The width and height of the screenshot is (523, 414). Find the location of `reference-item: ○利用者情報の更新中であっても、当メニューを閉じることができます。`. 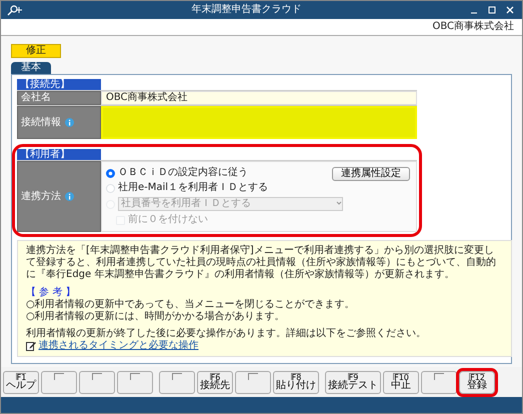

reference-item: ○利用者情報の更新中であっても、当メニューを閉じることができます。 is located at coordinates (191, 304).